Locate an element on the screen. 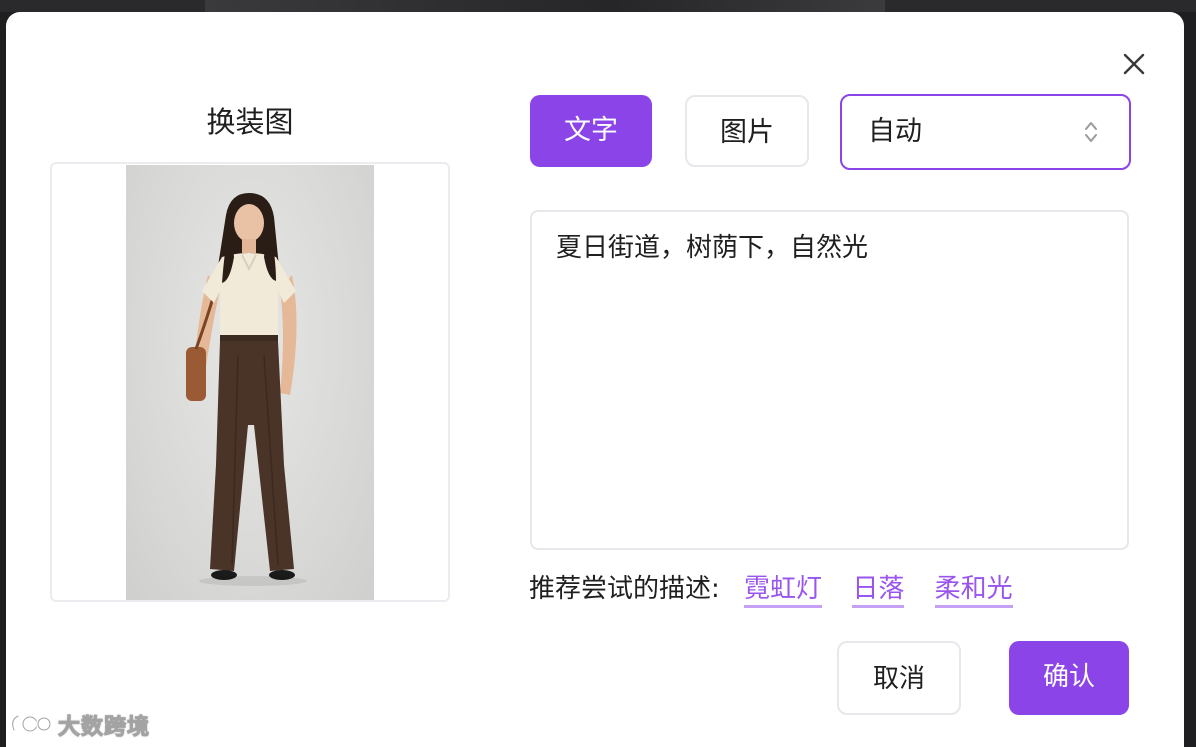 The height and width of the screenshot is (747, 1196). suggestion-neon: 霓虹灯 is located at coordinates (783, 591).